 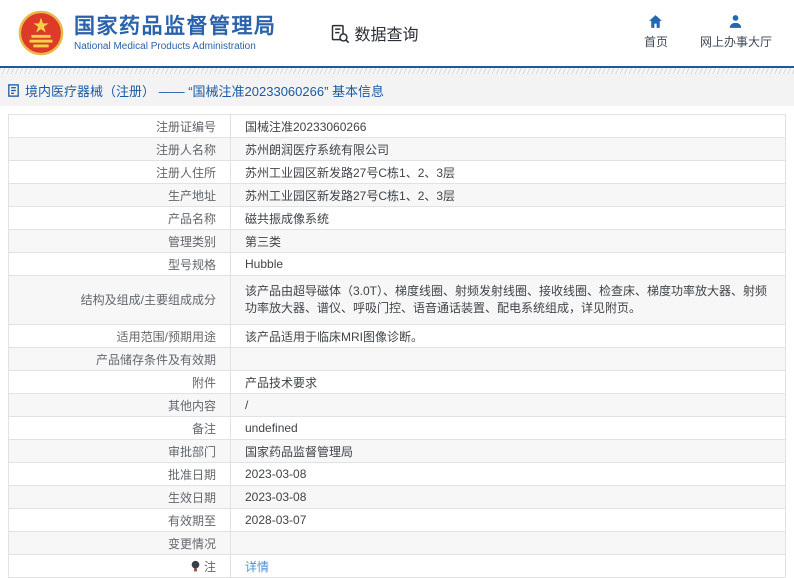 What do you see at coordinates (508, 149) in the screenshot?
I see `row-value: 苏州朗润医疗系统有限公司` at bounding box center [508, 149].